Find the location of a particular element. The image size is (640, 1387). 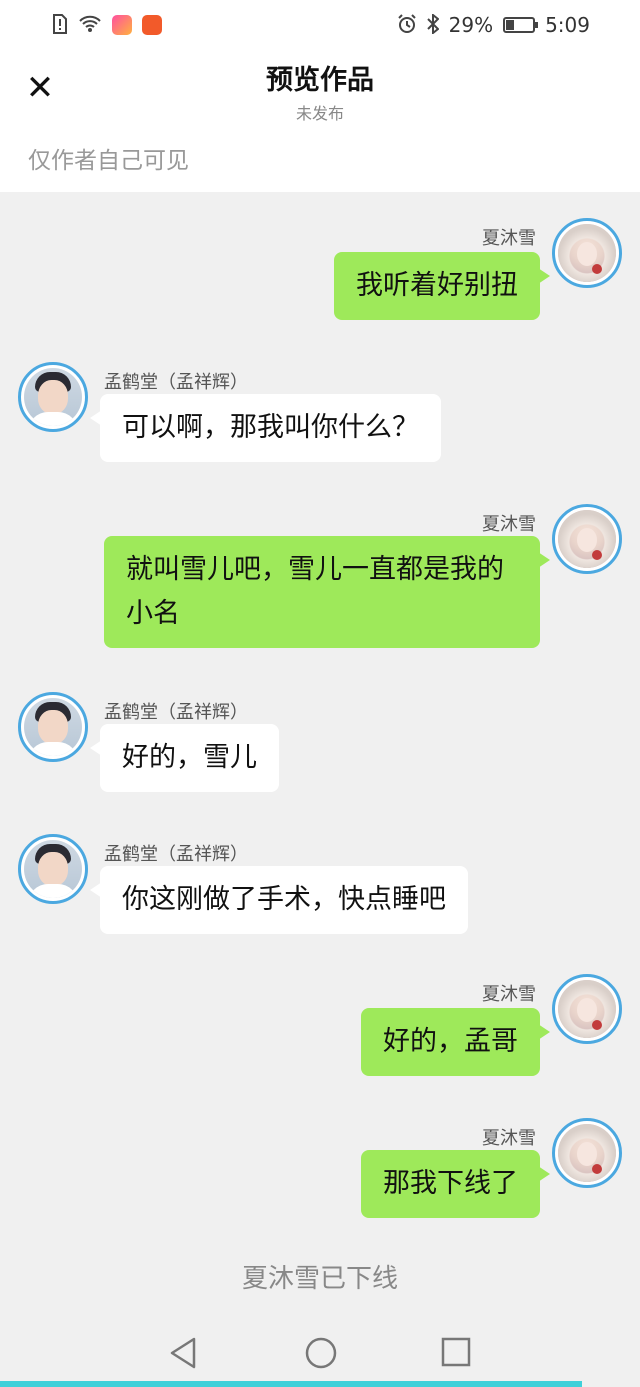

message-item: 夏沐雪 那我下线了 is located at coordinates (320, 1173).